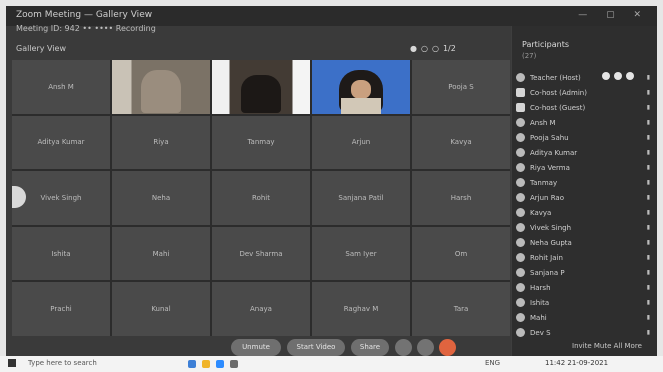  I want to click on camera-icon, so click(618, 76).